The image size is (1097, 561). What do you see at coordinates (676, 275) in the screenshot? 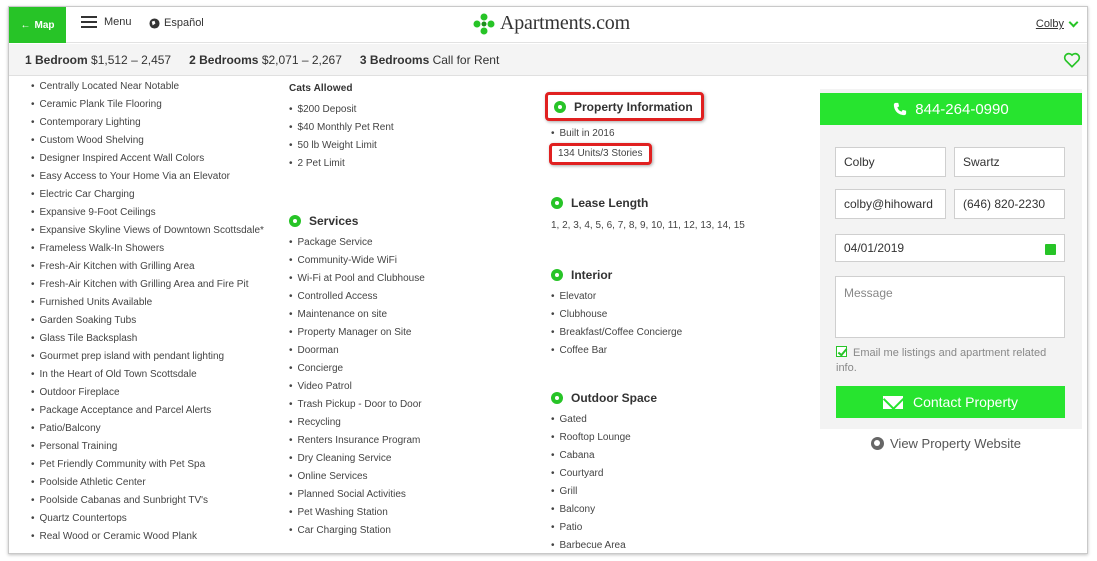
I see `interior-heading: Interior` at bounding box center [676, 275].